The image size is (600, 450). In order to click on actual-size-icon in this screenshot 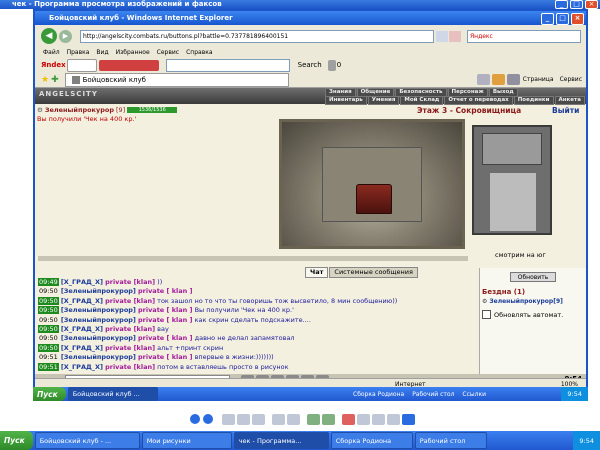, I will do `click(243, 419)`.